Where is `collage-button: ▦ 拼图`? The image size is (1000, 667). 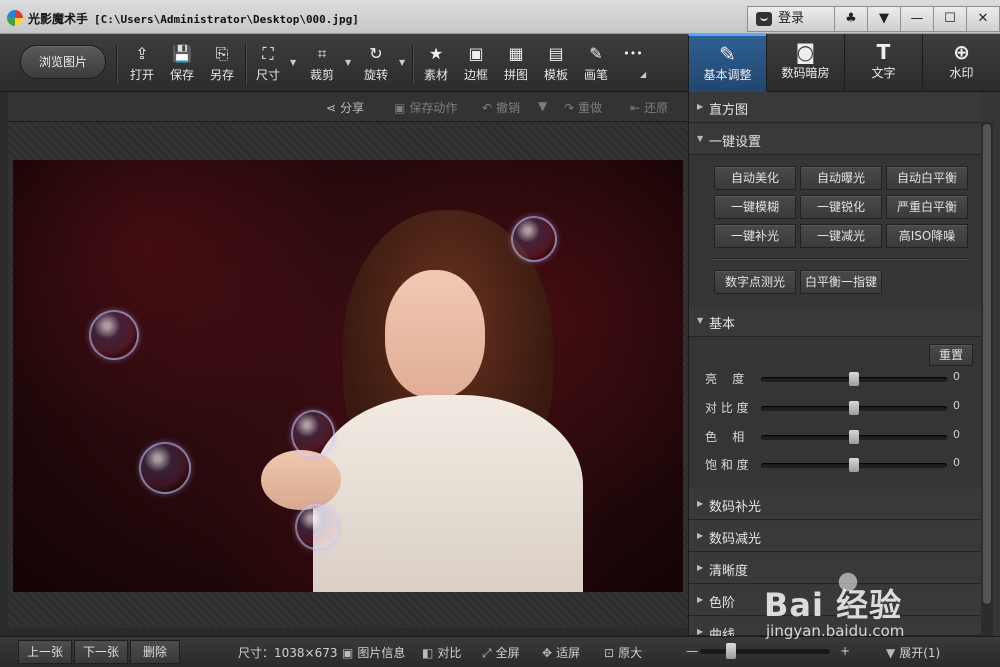
collage-button: ▦ 拼图 is located at coordinates (516, 65).